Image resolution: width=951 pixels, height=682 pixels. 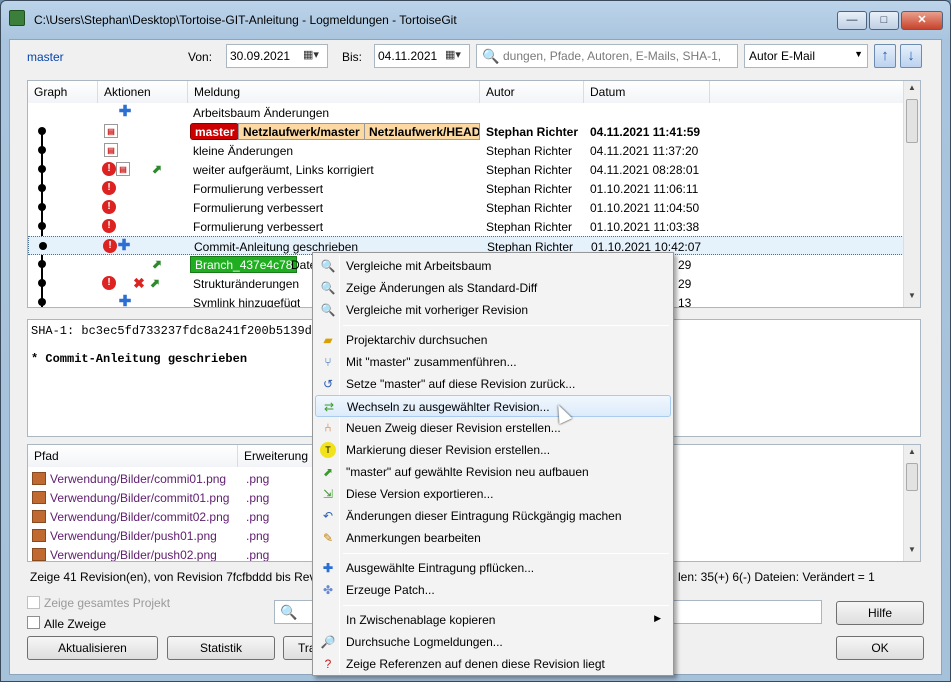 I want to click on menu-item-label: Vergleiche mit vorheriger Revision, so click(x=437, y=310).